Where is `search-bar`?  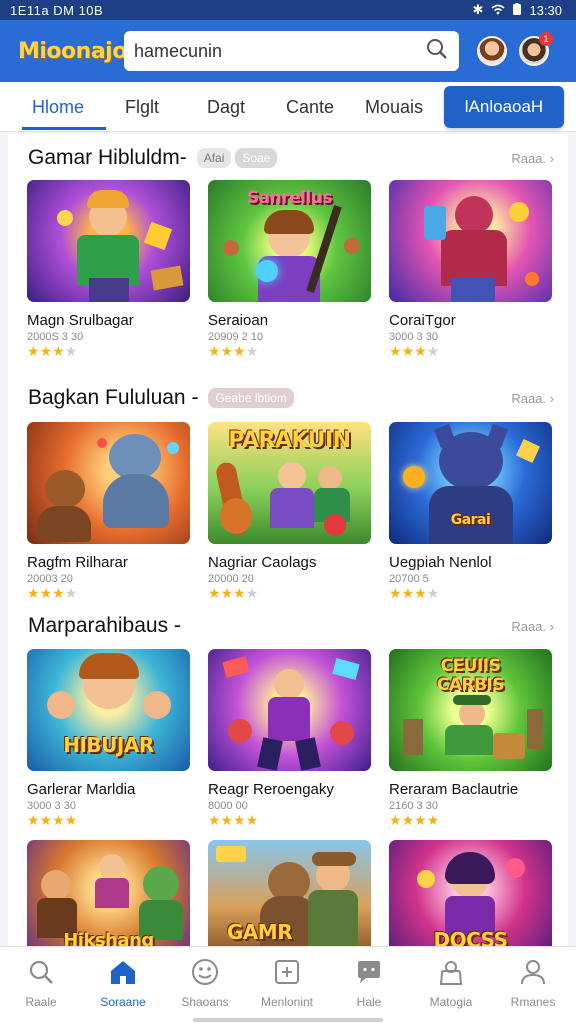 search-bar is located at coordinates (291, 51).